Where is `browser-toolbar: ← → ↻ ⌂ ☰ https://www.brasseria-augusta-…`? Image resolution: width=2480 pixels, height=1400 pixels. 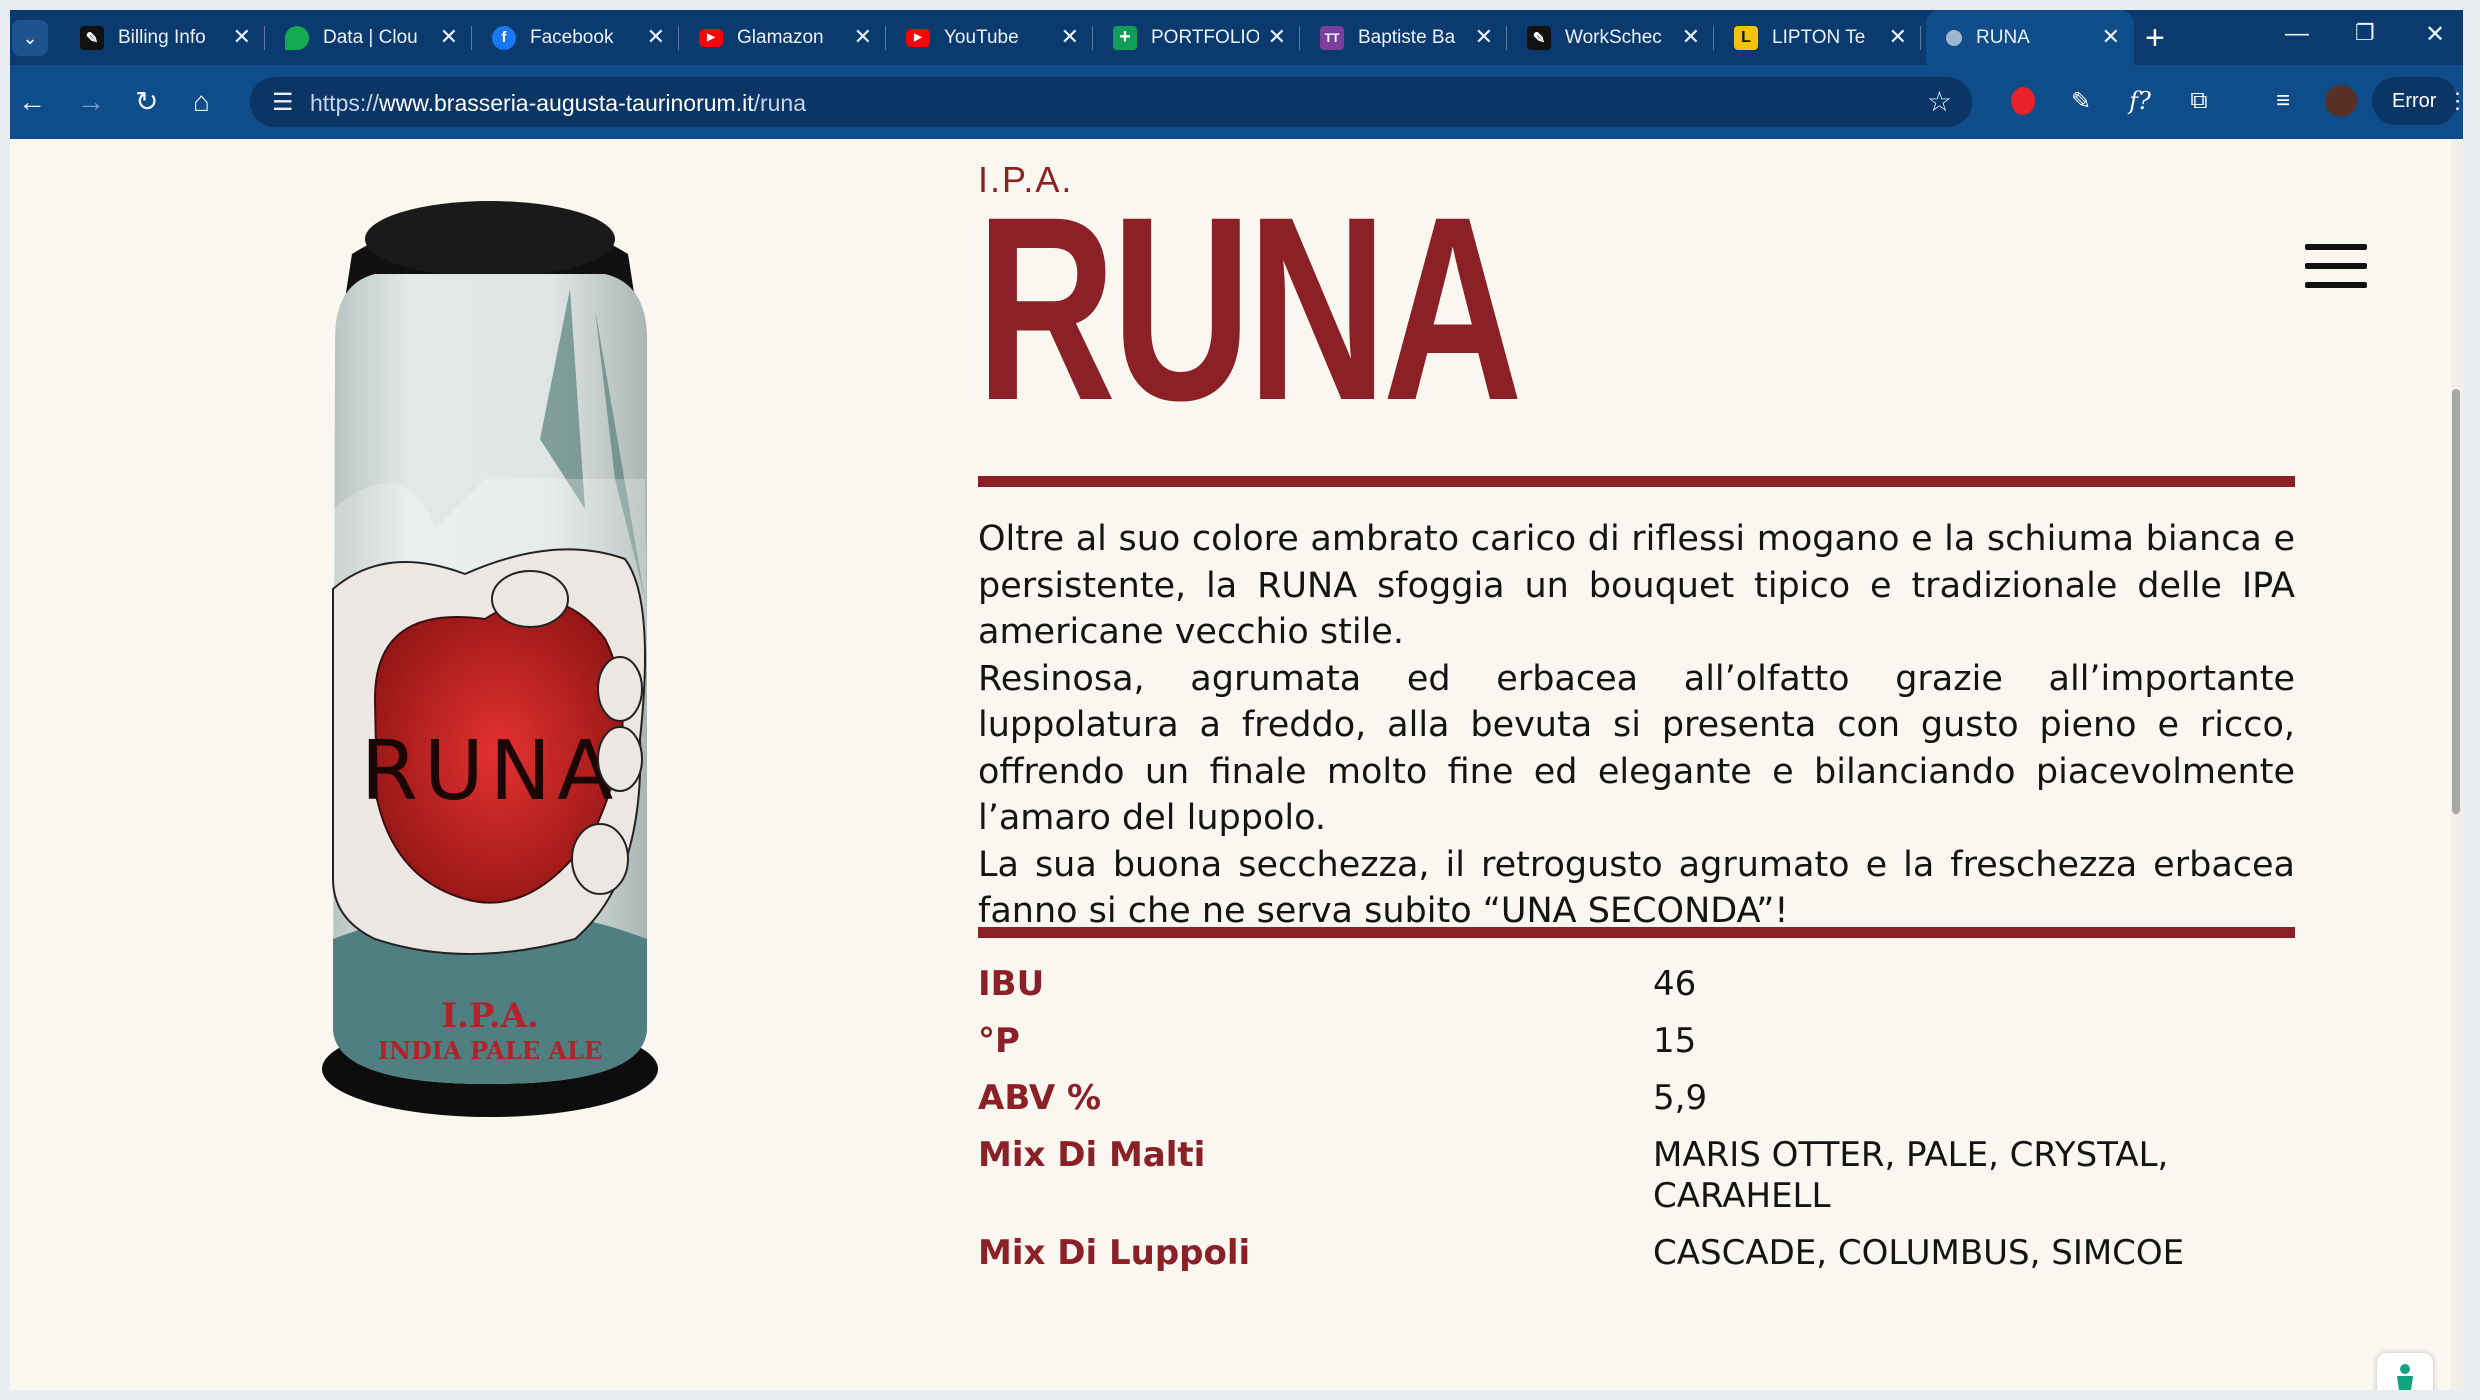
browser-toolbar: ← → ↻ ⌂ ☰ https://www.brasseria-augusta-… is located at coordinates (1236, 102).